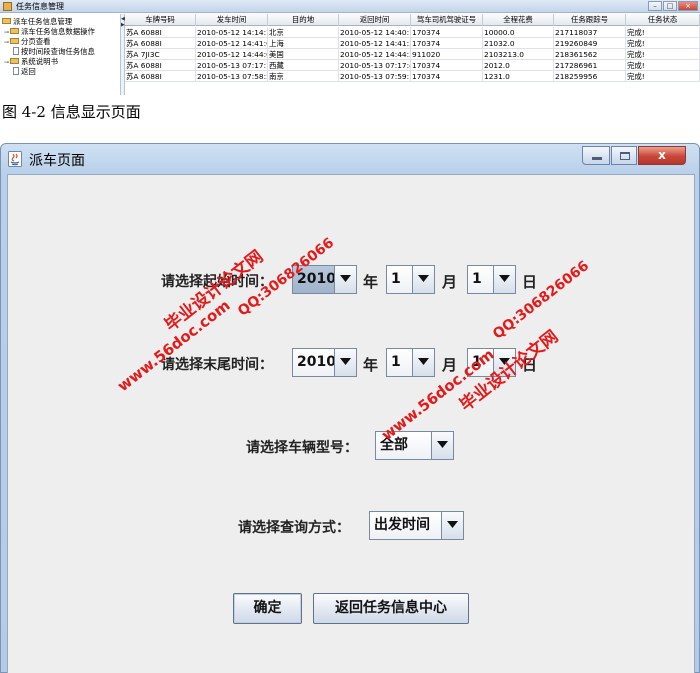  I want to click on table-cell: 2012.0, so click(518, 65).